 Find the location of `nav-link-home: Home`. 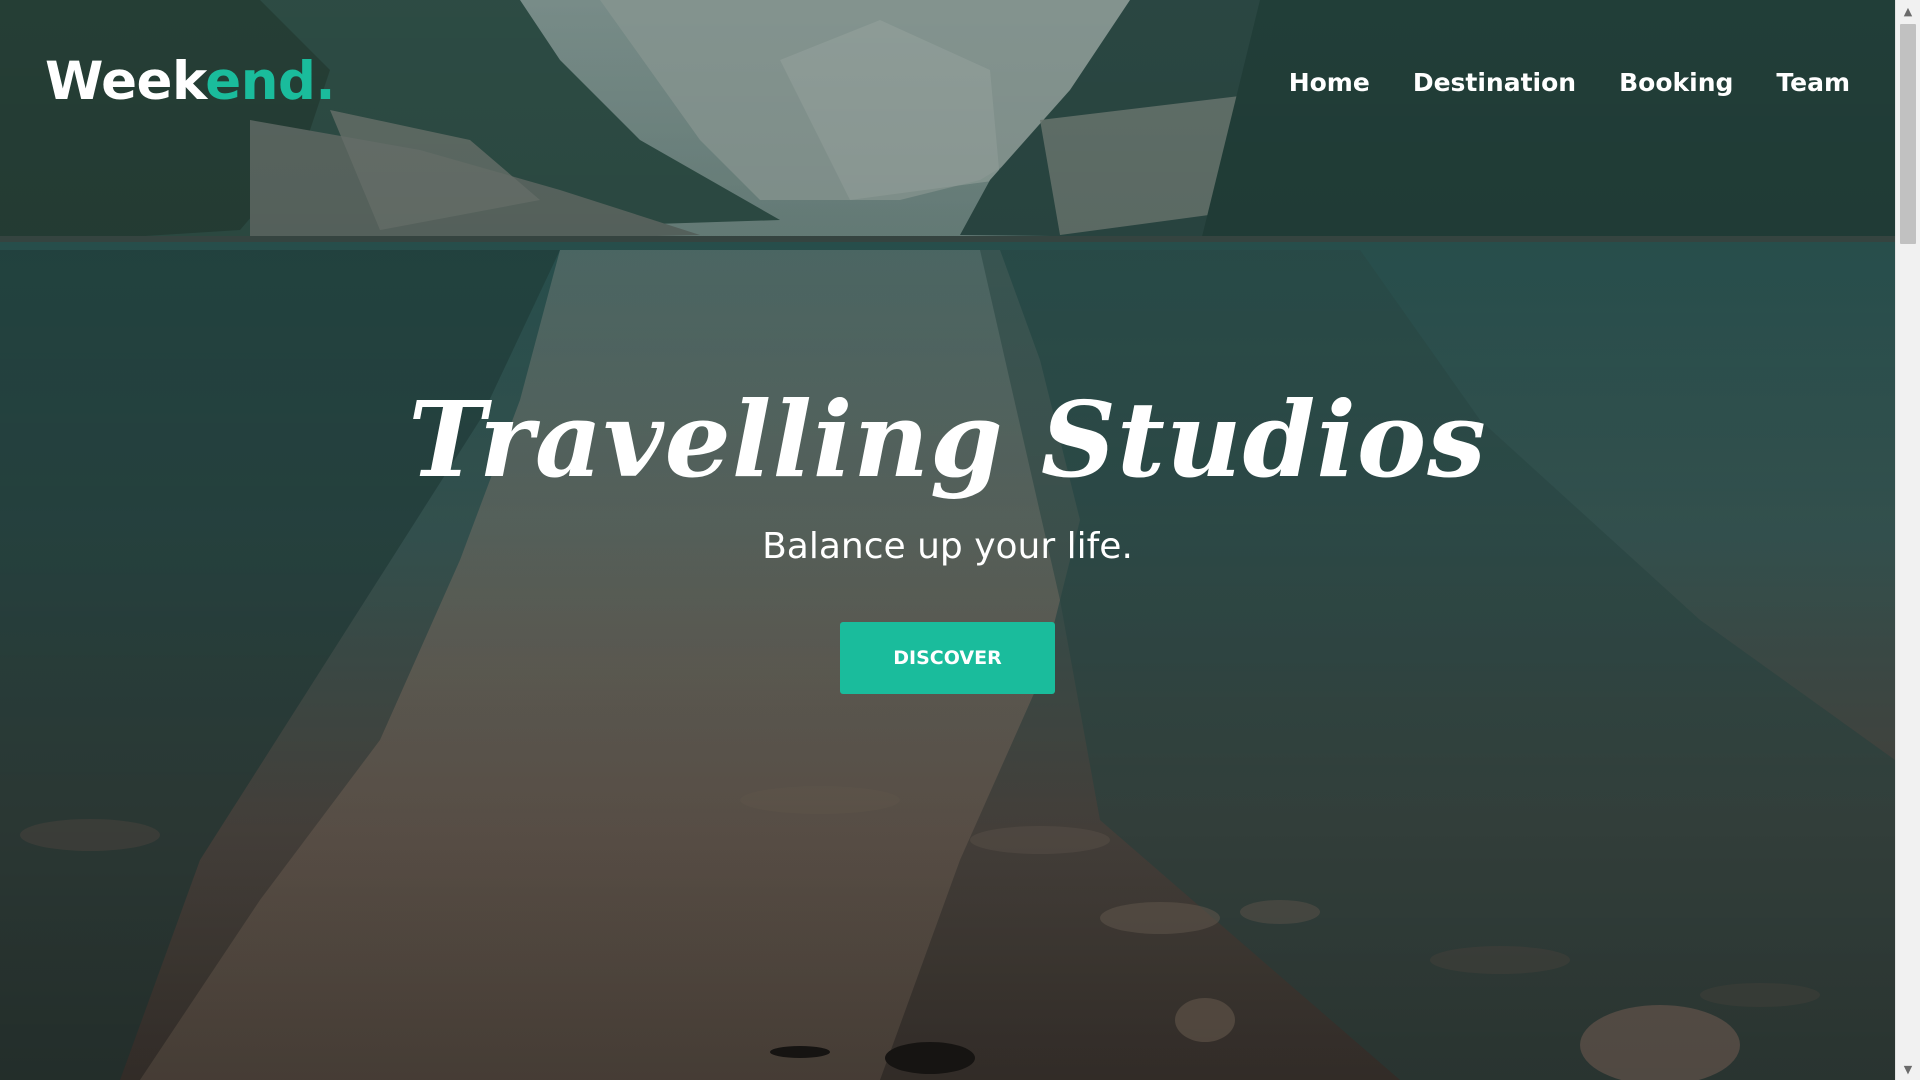

nav-link-home: Home is located at coordinates (1329, 83).